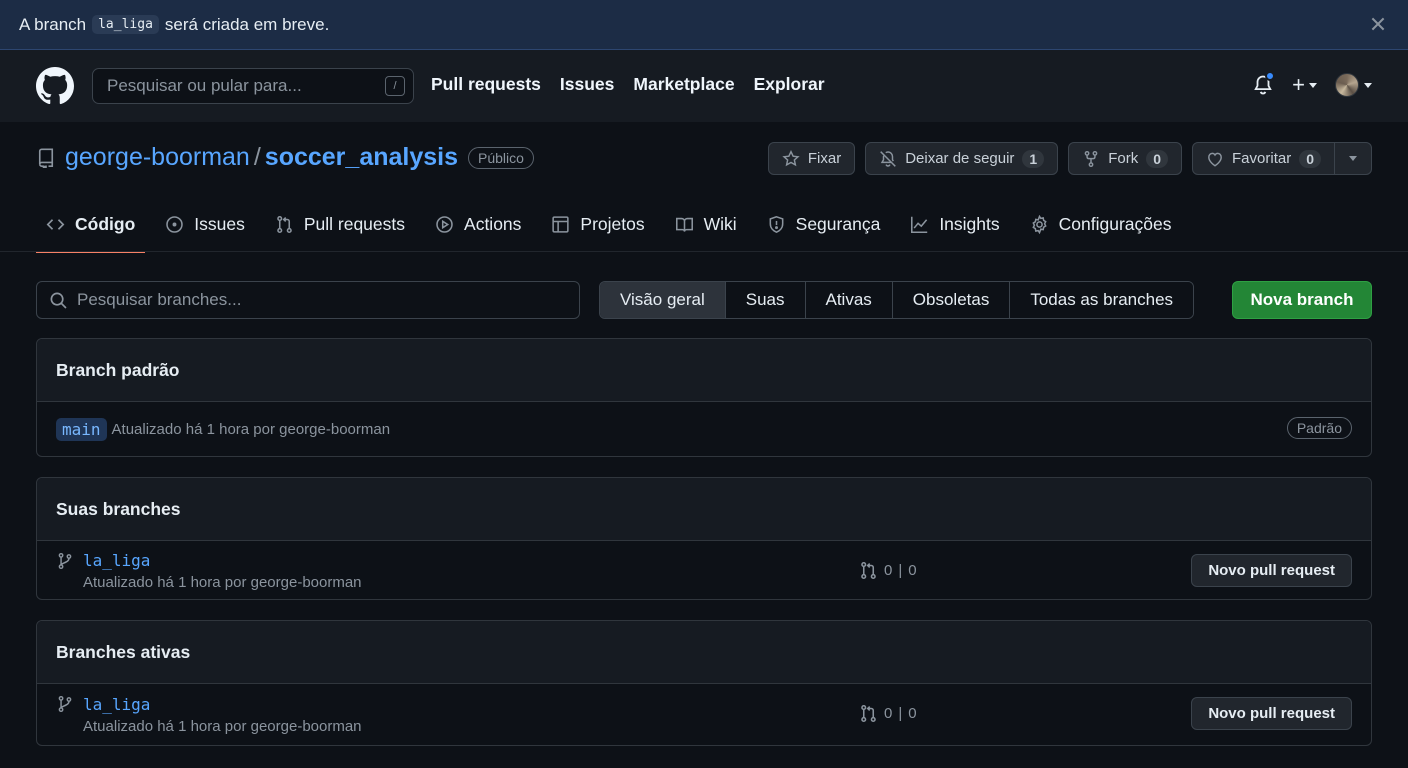 This screenshot has width=1408, height=768. I want to click on tab-label: Configurações, so click(1115, 223).